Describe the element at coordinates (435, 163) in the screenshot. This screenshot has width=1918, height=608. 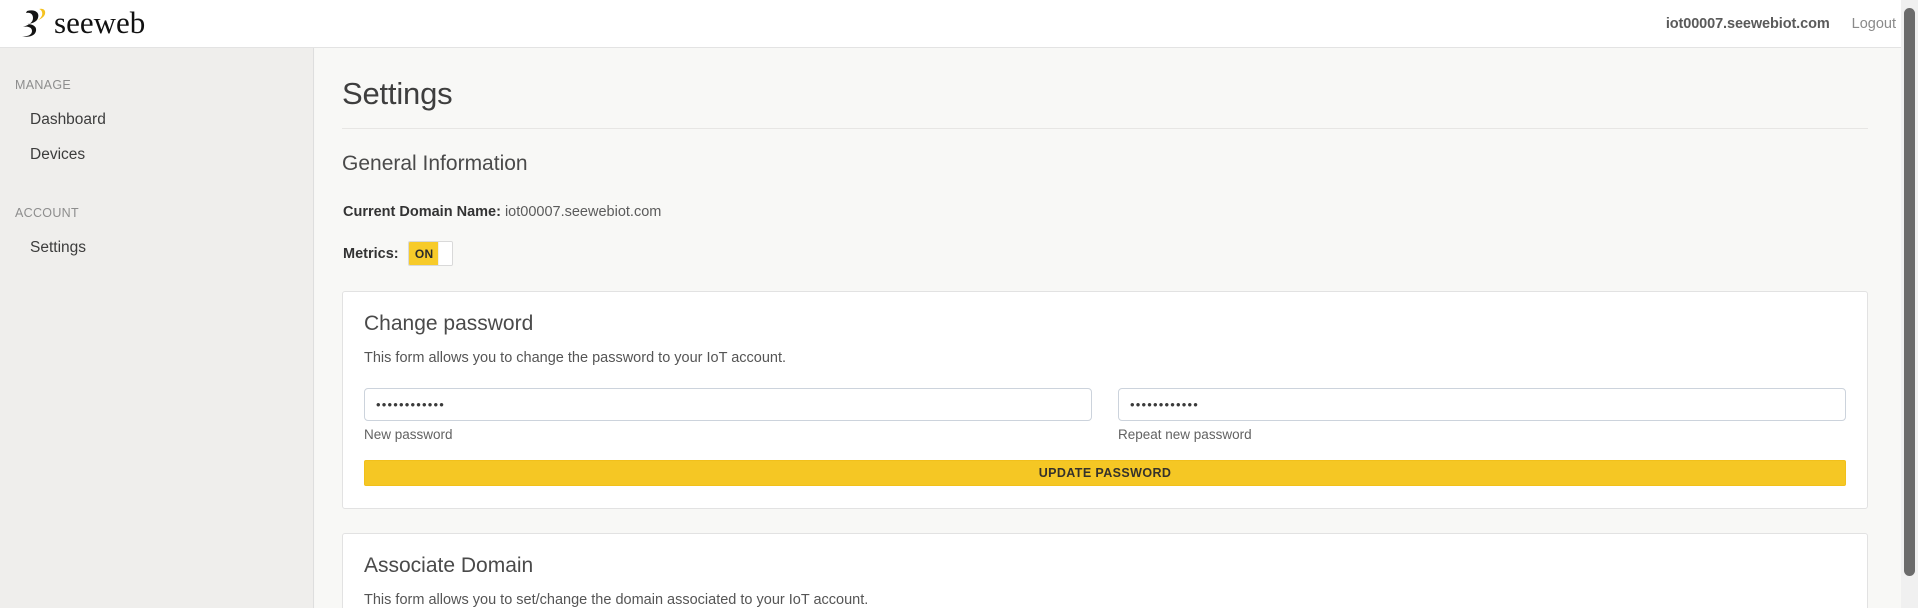
I see `general-information-heading: General Information` at that location.